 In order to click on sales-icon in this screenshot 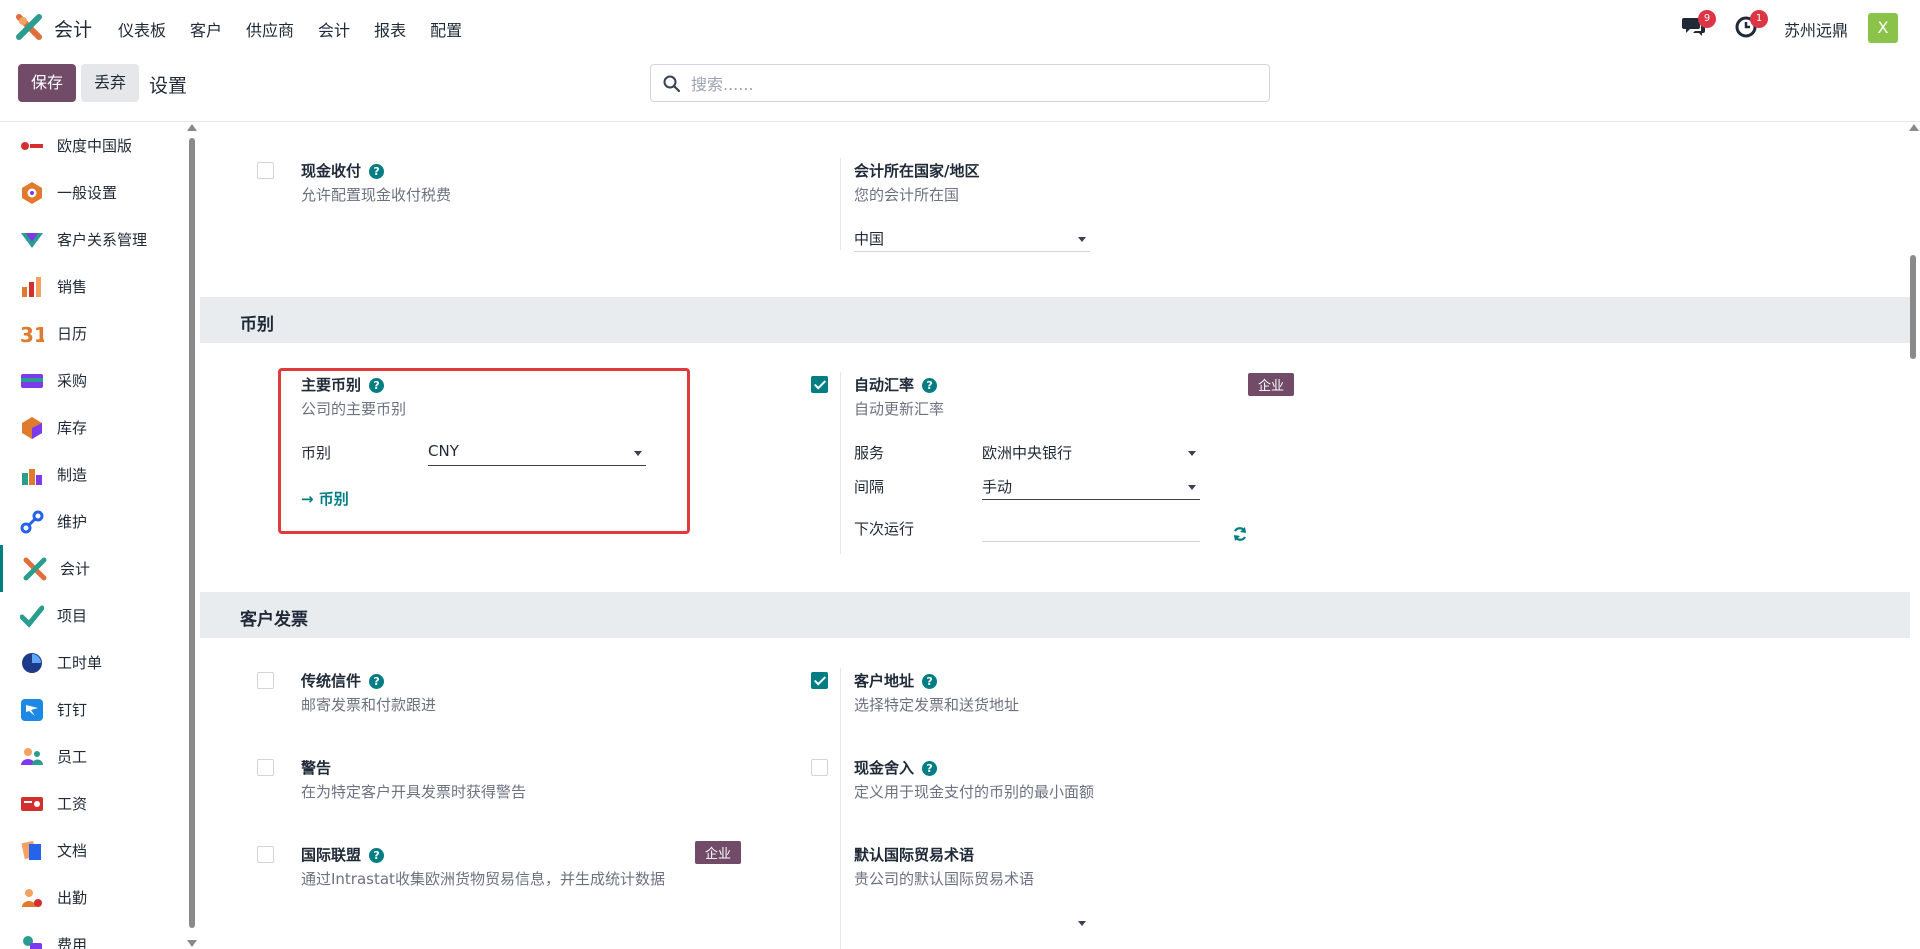, I will do `click(31, 286)`.